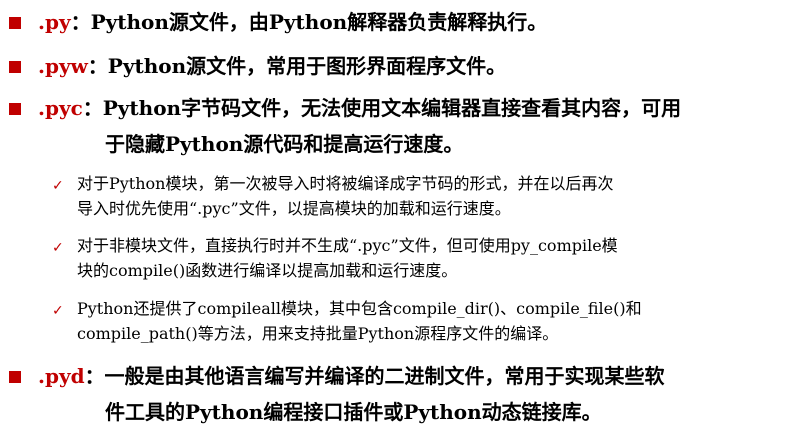 The height and width of the screenshot is (439, 799). Describe the element at coordinates (382, 108) in the screenshot. I see `bullet-pyc-text: ：Python字节码文件，无法使用文本编辑器直接查看其内容，可用` at that location.